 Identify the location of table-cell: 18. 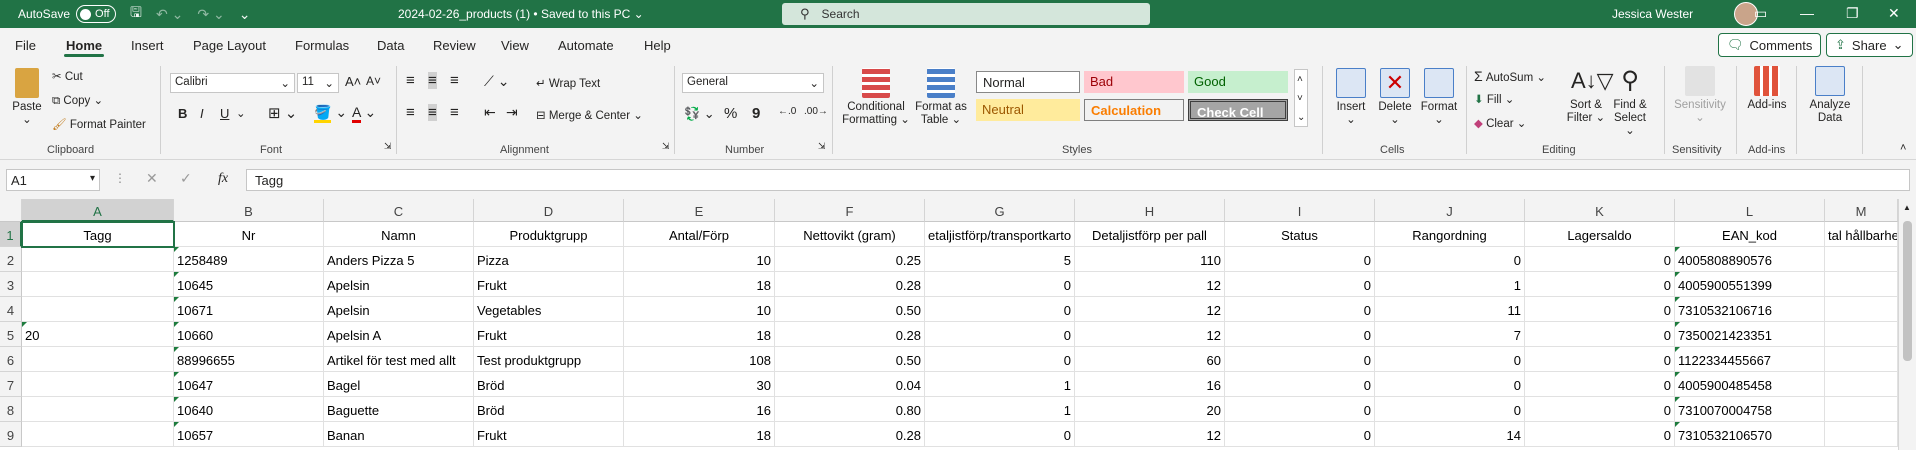
(699, 284).